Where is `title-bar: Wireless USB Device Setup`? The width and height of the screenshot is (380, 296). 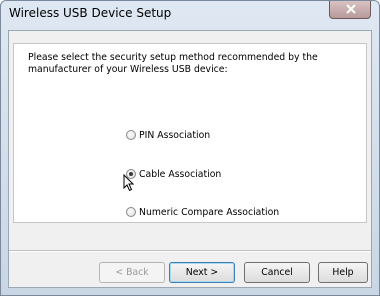 title-bar: Wireless USB Device Setup is located at coordinates (190, 15).